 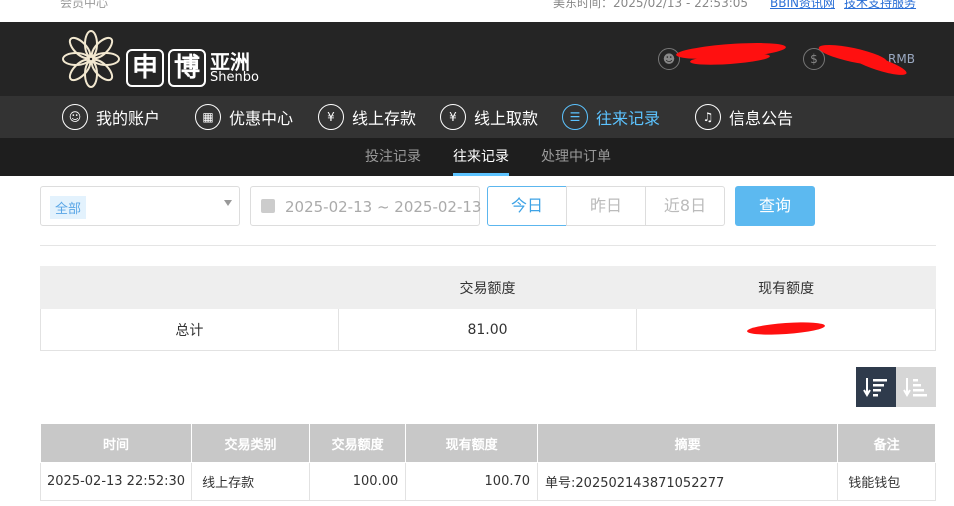 I want to click on column-header-type: 交易类别, so click(x=250, y=443).